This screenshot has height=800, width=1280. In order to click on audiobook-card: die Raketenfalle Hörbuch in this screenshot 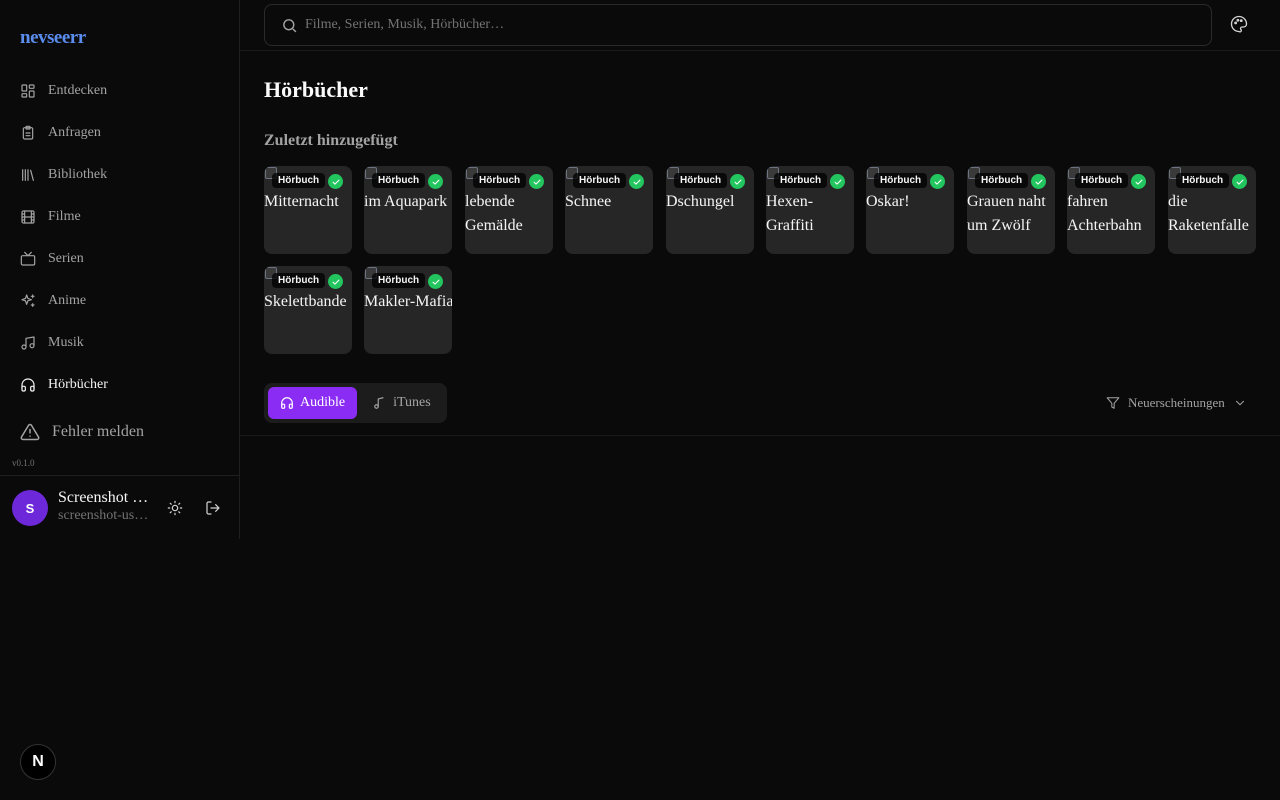, I will do `click(1212, 210)`.